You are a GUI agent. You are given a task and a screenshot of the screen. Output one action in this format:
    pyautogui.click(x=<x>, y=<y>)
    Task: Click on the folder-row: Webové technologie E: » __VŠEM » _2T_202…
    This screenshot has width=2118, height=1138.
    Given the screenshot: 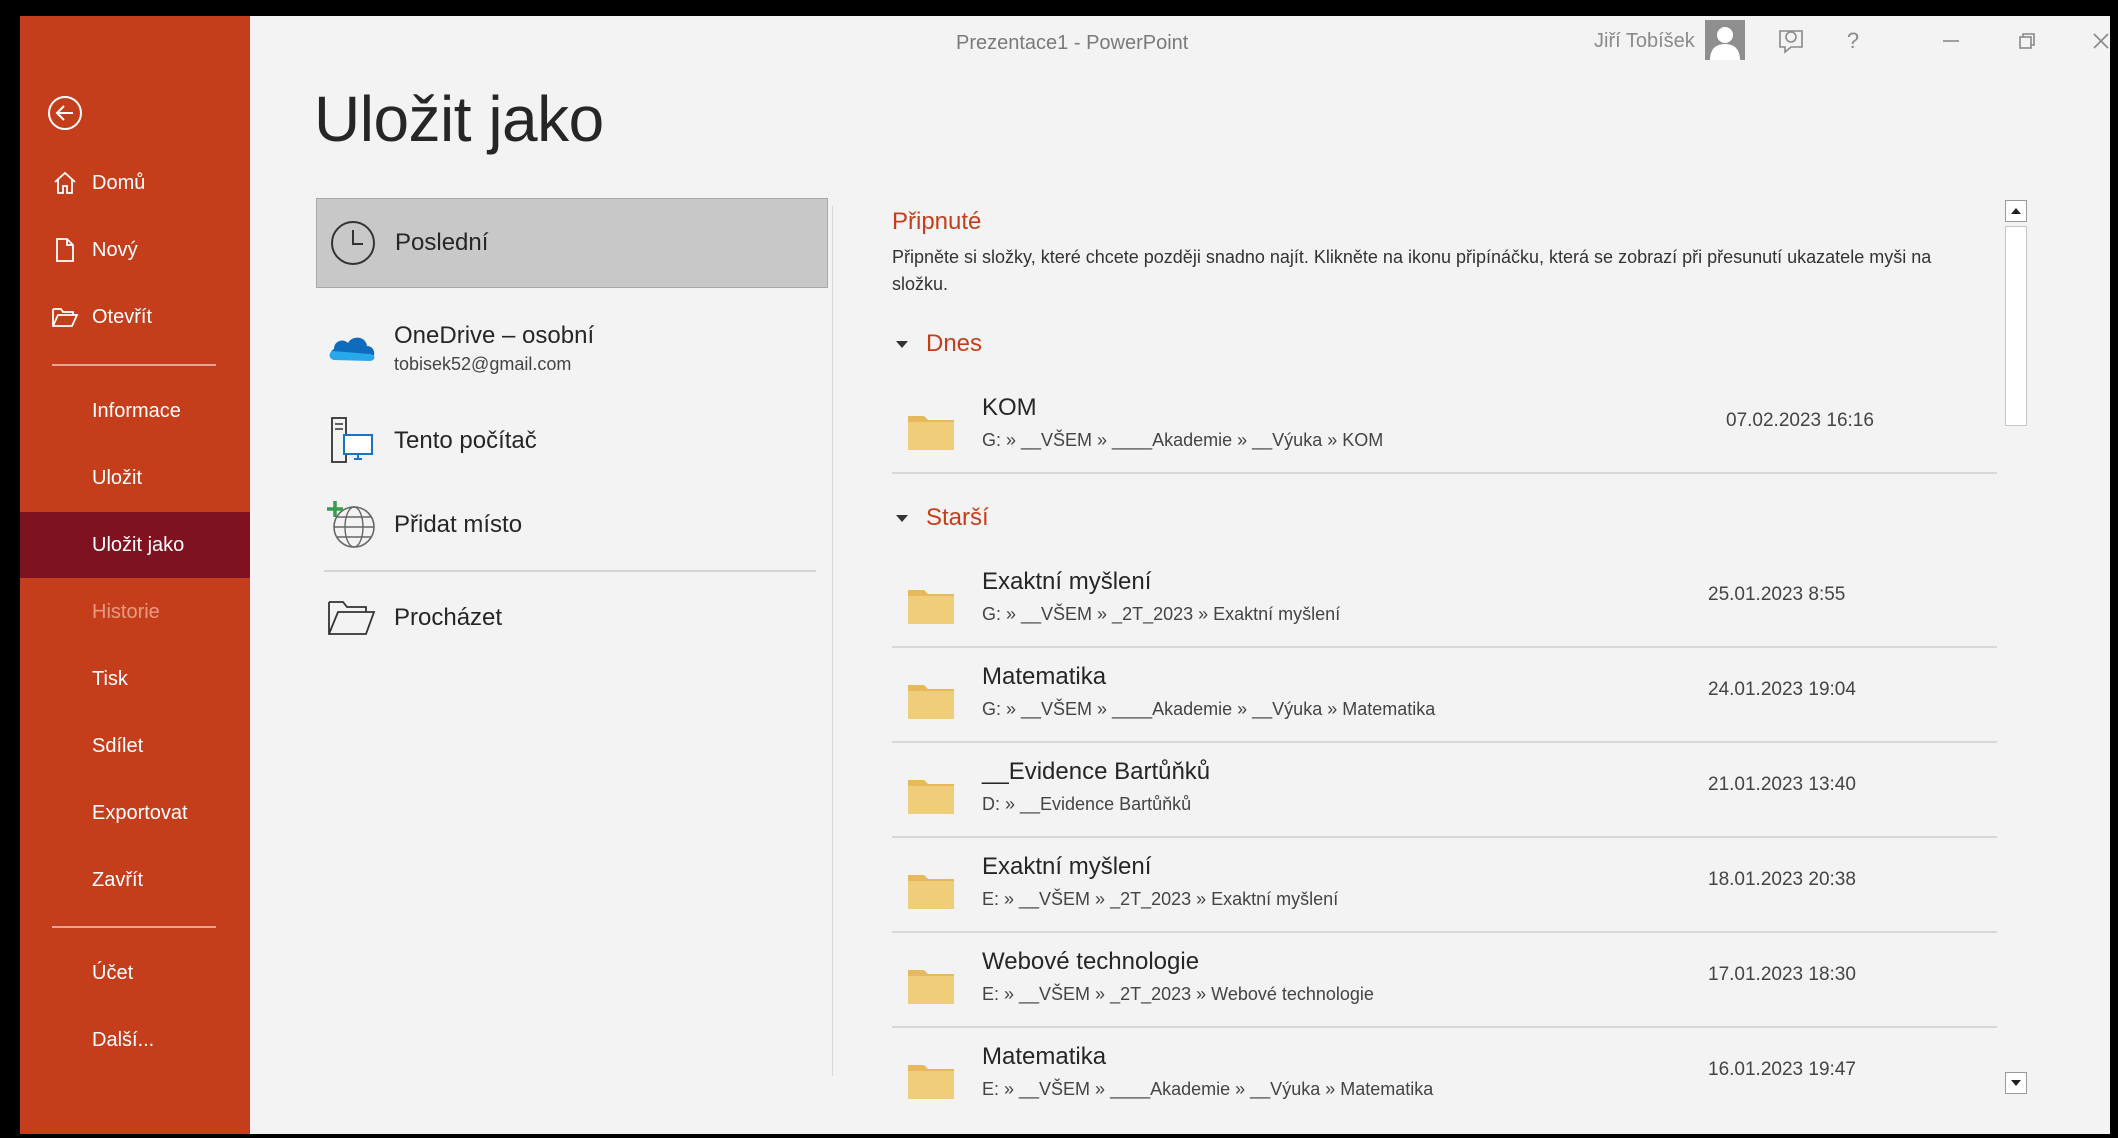 What is the action you would take?
    pyautogui.click(x=1444, y=981)
    